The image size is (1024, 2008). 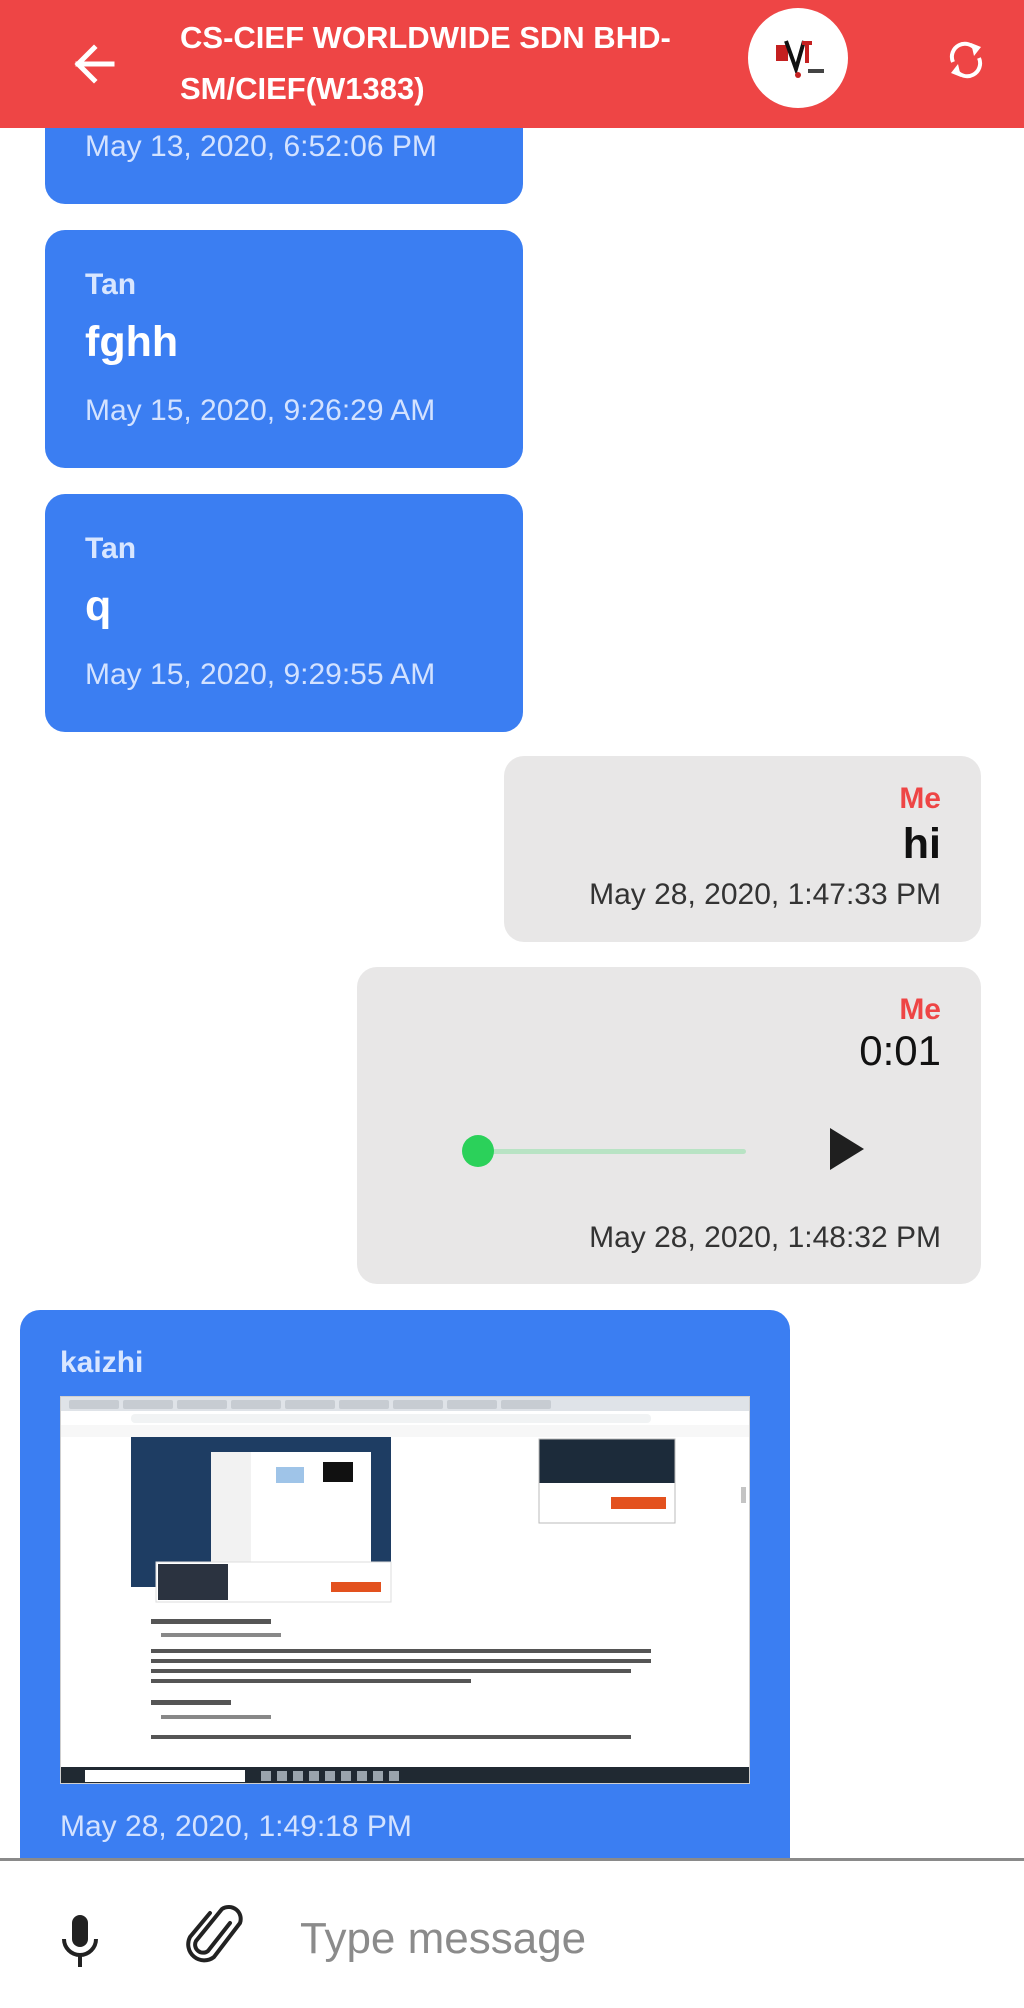 I want to click on arrow-left-icon, so click(x=94, y=64).